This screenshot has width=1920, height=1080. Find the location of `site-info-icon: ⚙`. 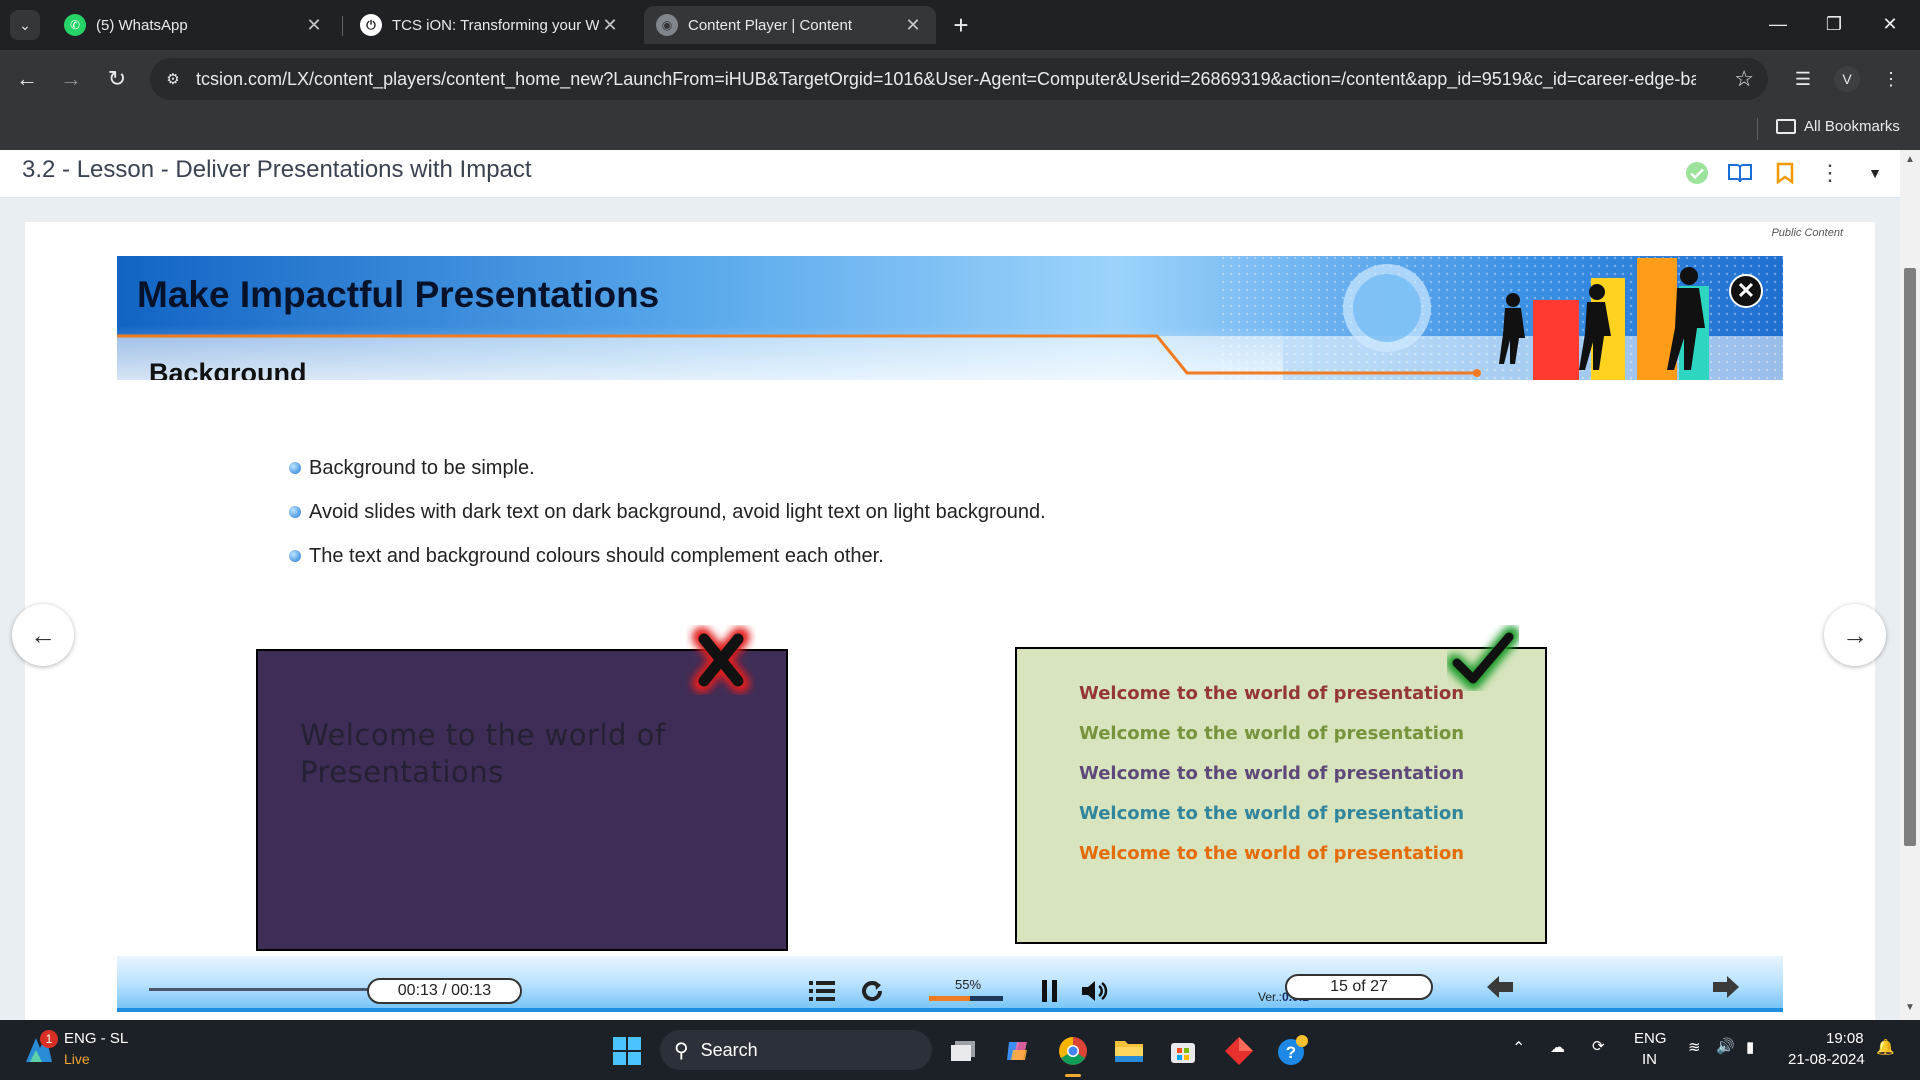

site-info-icon: ⚙ is located at coordinates (173, 79).